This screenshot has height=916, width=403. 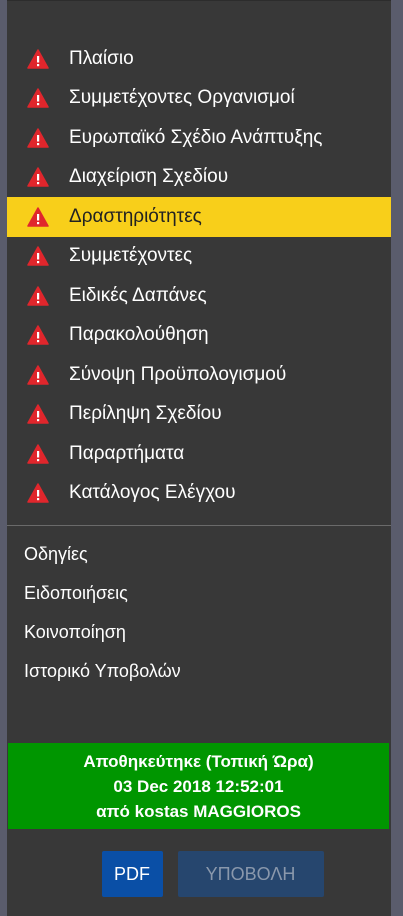 I want to click on link-label: Ειδοποιήσεις, so click(x=76, y=593).